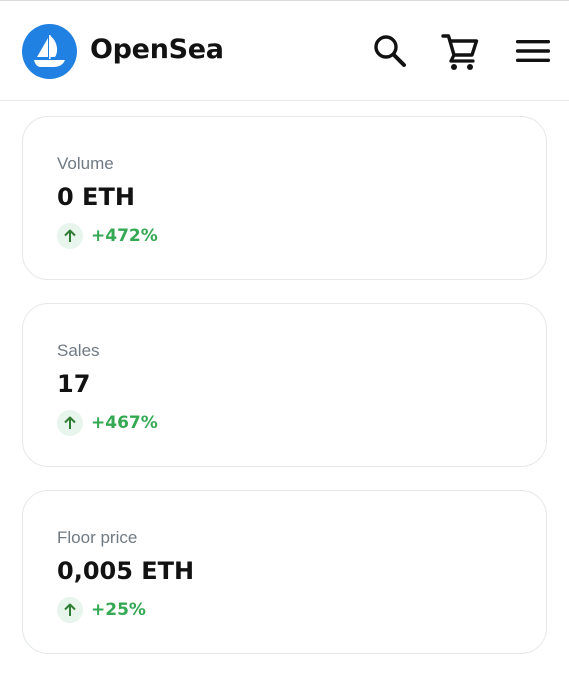 This screenshot has width=569, height=680. I want to click on stat-value: 17, so click(74, 384).